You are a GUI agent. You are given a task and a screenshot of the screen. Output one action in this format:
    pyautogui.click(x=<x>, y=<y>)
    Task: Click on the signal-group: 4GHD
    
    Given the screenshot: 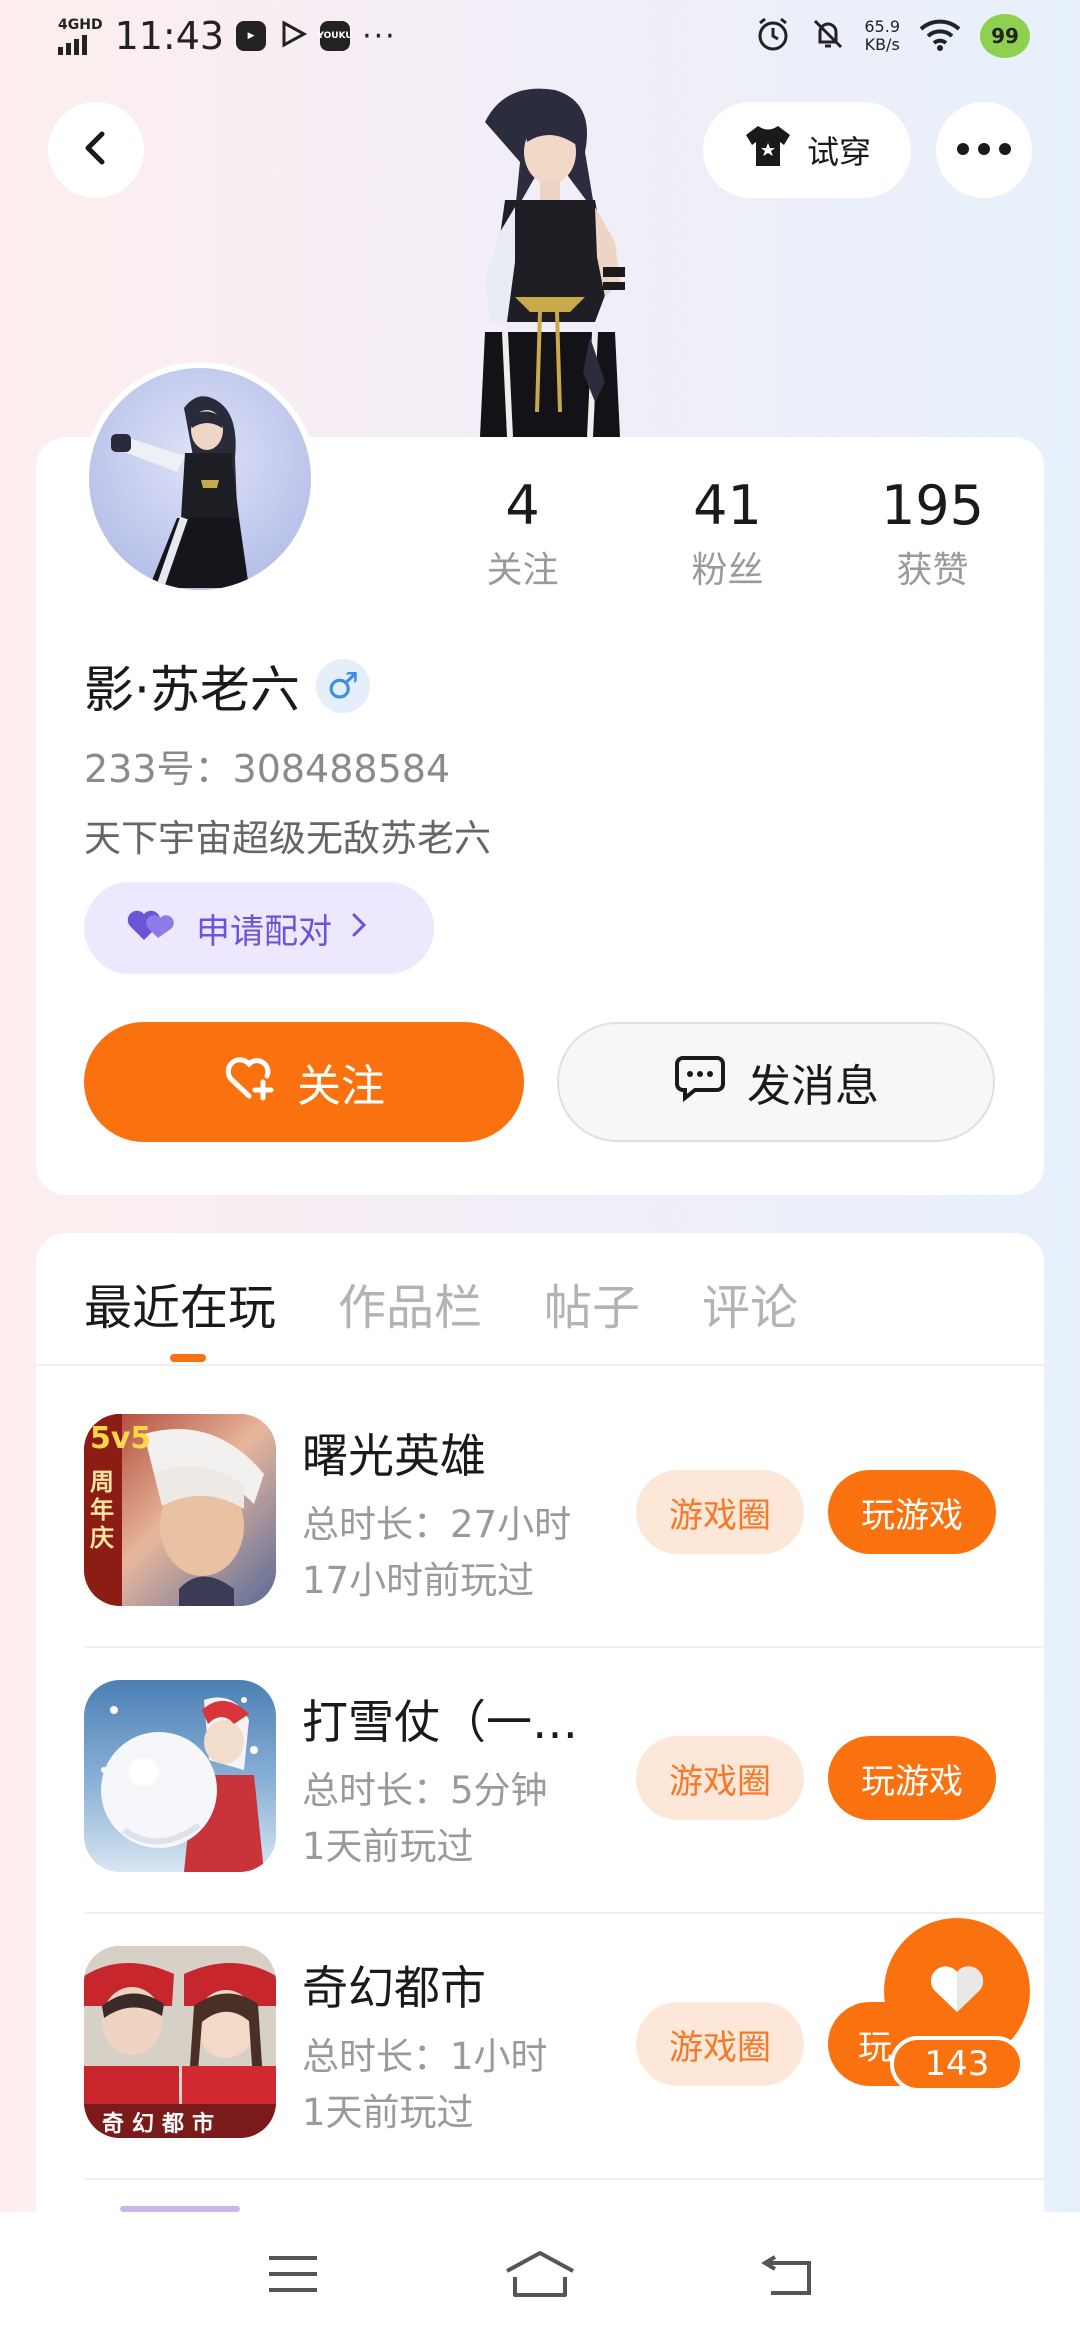 What is the action you would take?
    pyautogui.click(x=80, y=35)
    